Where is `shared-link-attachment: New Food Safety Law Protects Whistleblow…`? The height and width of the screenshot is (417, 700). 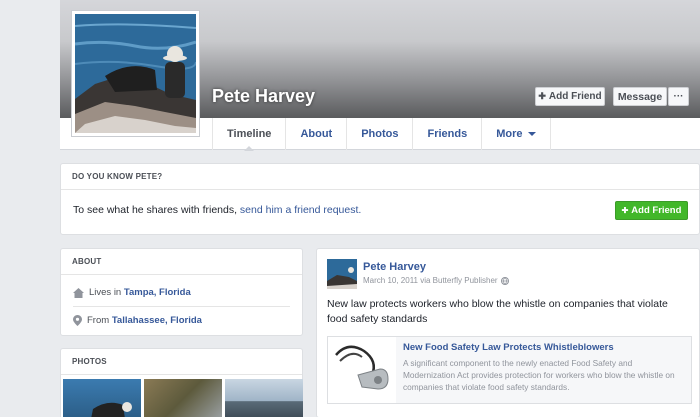 shared-link-attachment: New Food Safety Law Protects Whistleblow… is located at coordinates (509, 370).